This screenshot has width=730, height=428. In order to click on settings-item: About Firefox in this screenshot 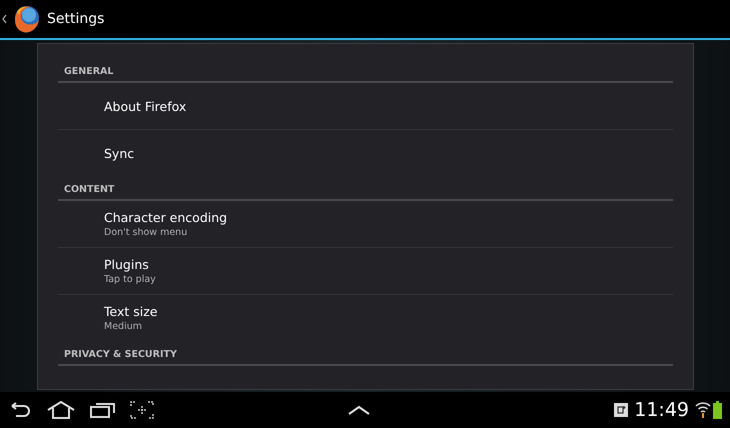, I will do `click(365, 106)`.